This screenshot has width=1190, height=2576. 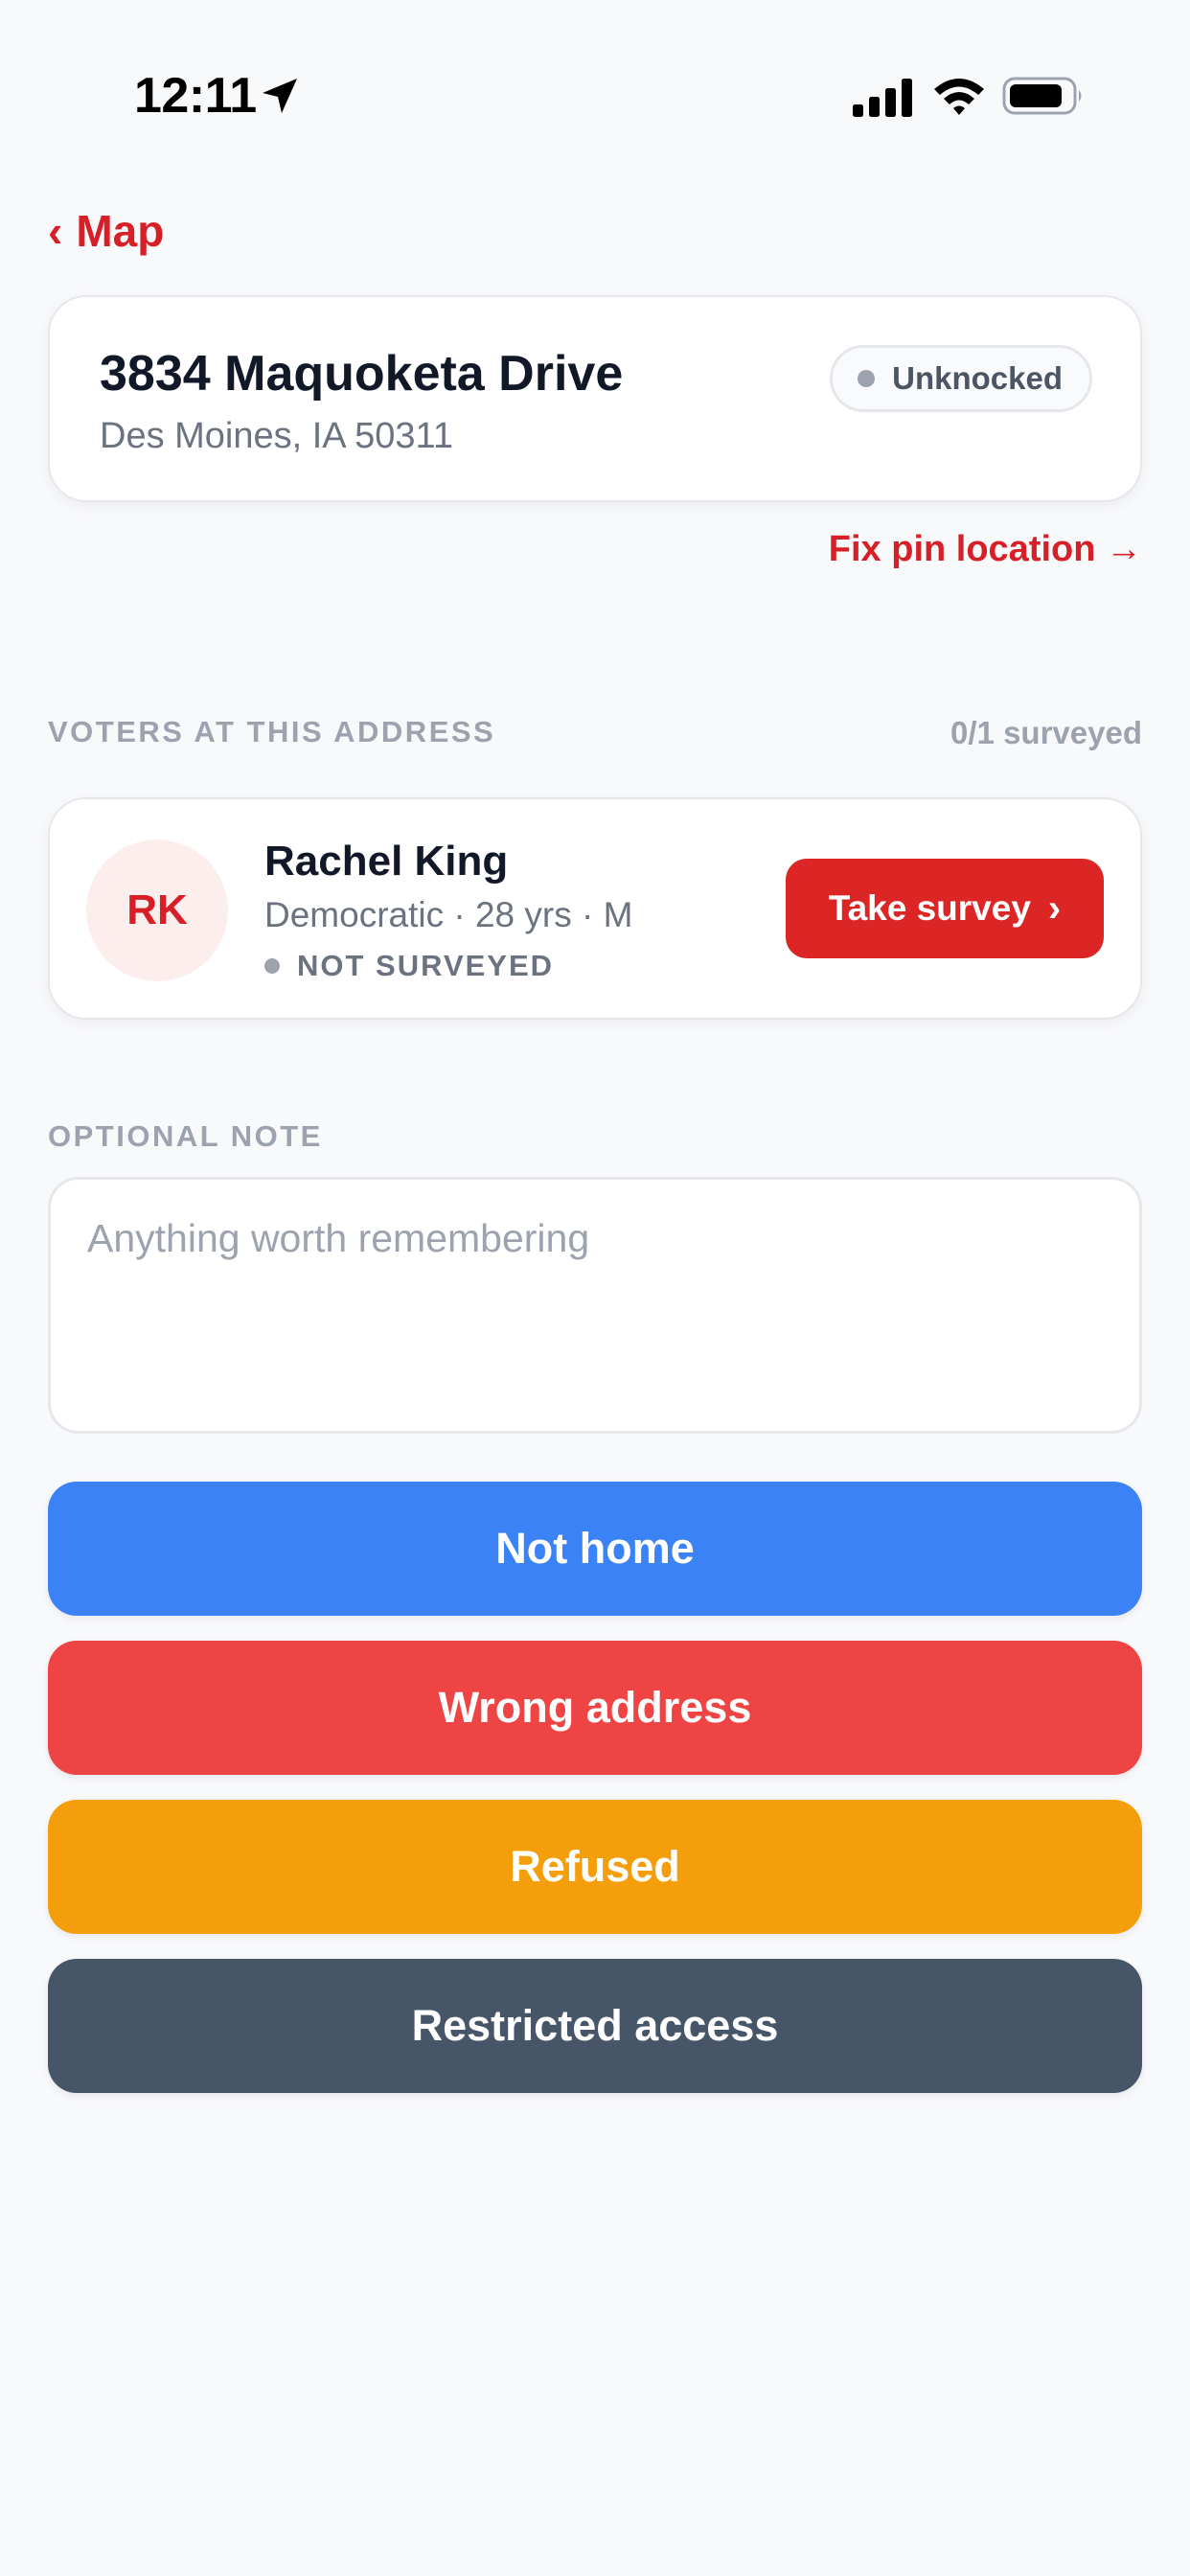 I want to click on voter-survey-status: NOT SURVEYED, so click(x=409, y=966).